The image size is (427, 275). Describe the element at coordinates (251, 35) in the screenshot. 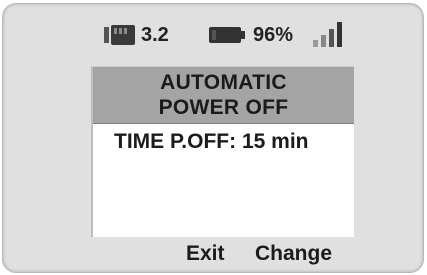

I see `battery-status: 96%` at that location.